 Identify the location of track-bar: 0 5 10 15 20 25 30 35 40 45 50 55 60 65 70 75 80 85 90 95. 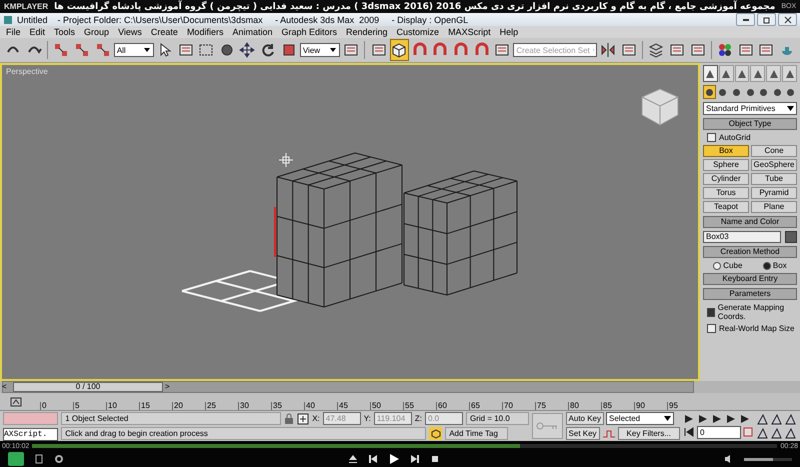
(400, 402).